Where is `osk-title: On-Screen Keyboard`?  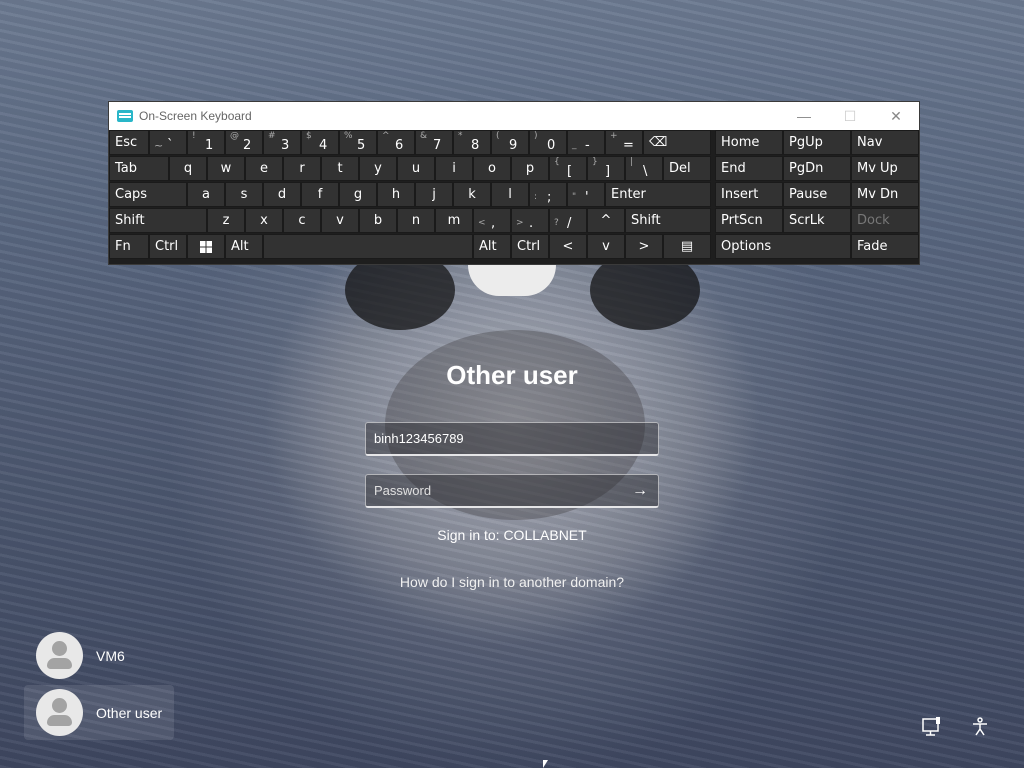
osk-title: On-Screen Keyboard is located at coordinates (195, 116).